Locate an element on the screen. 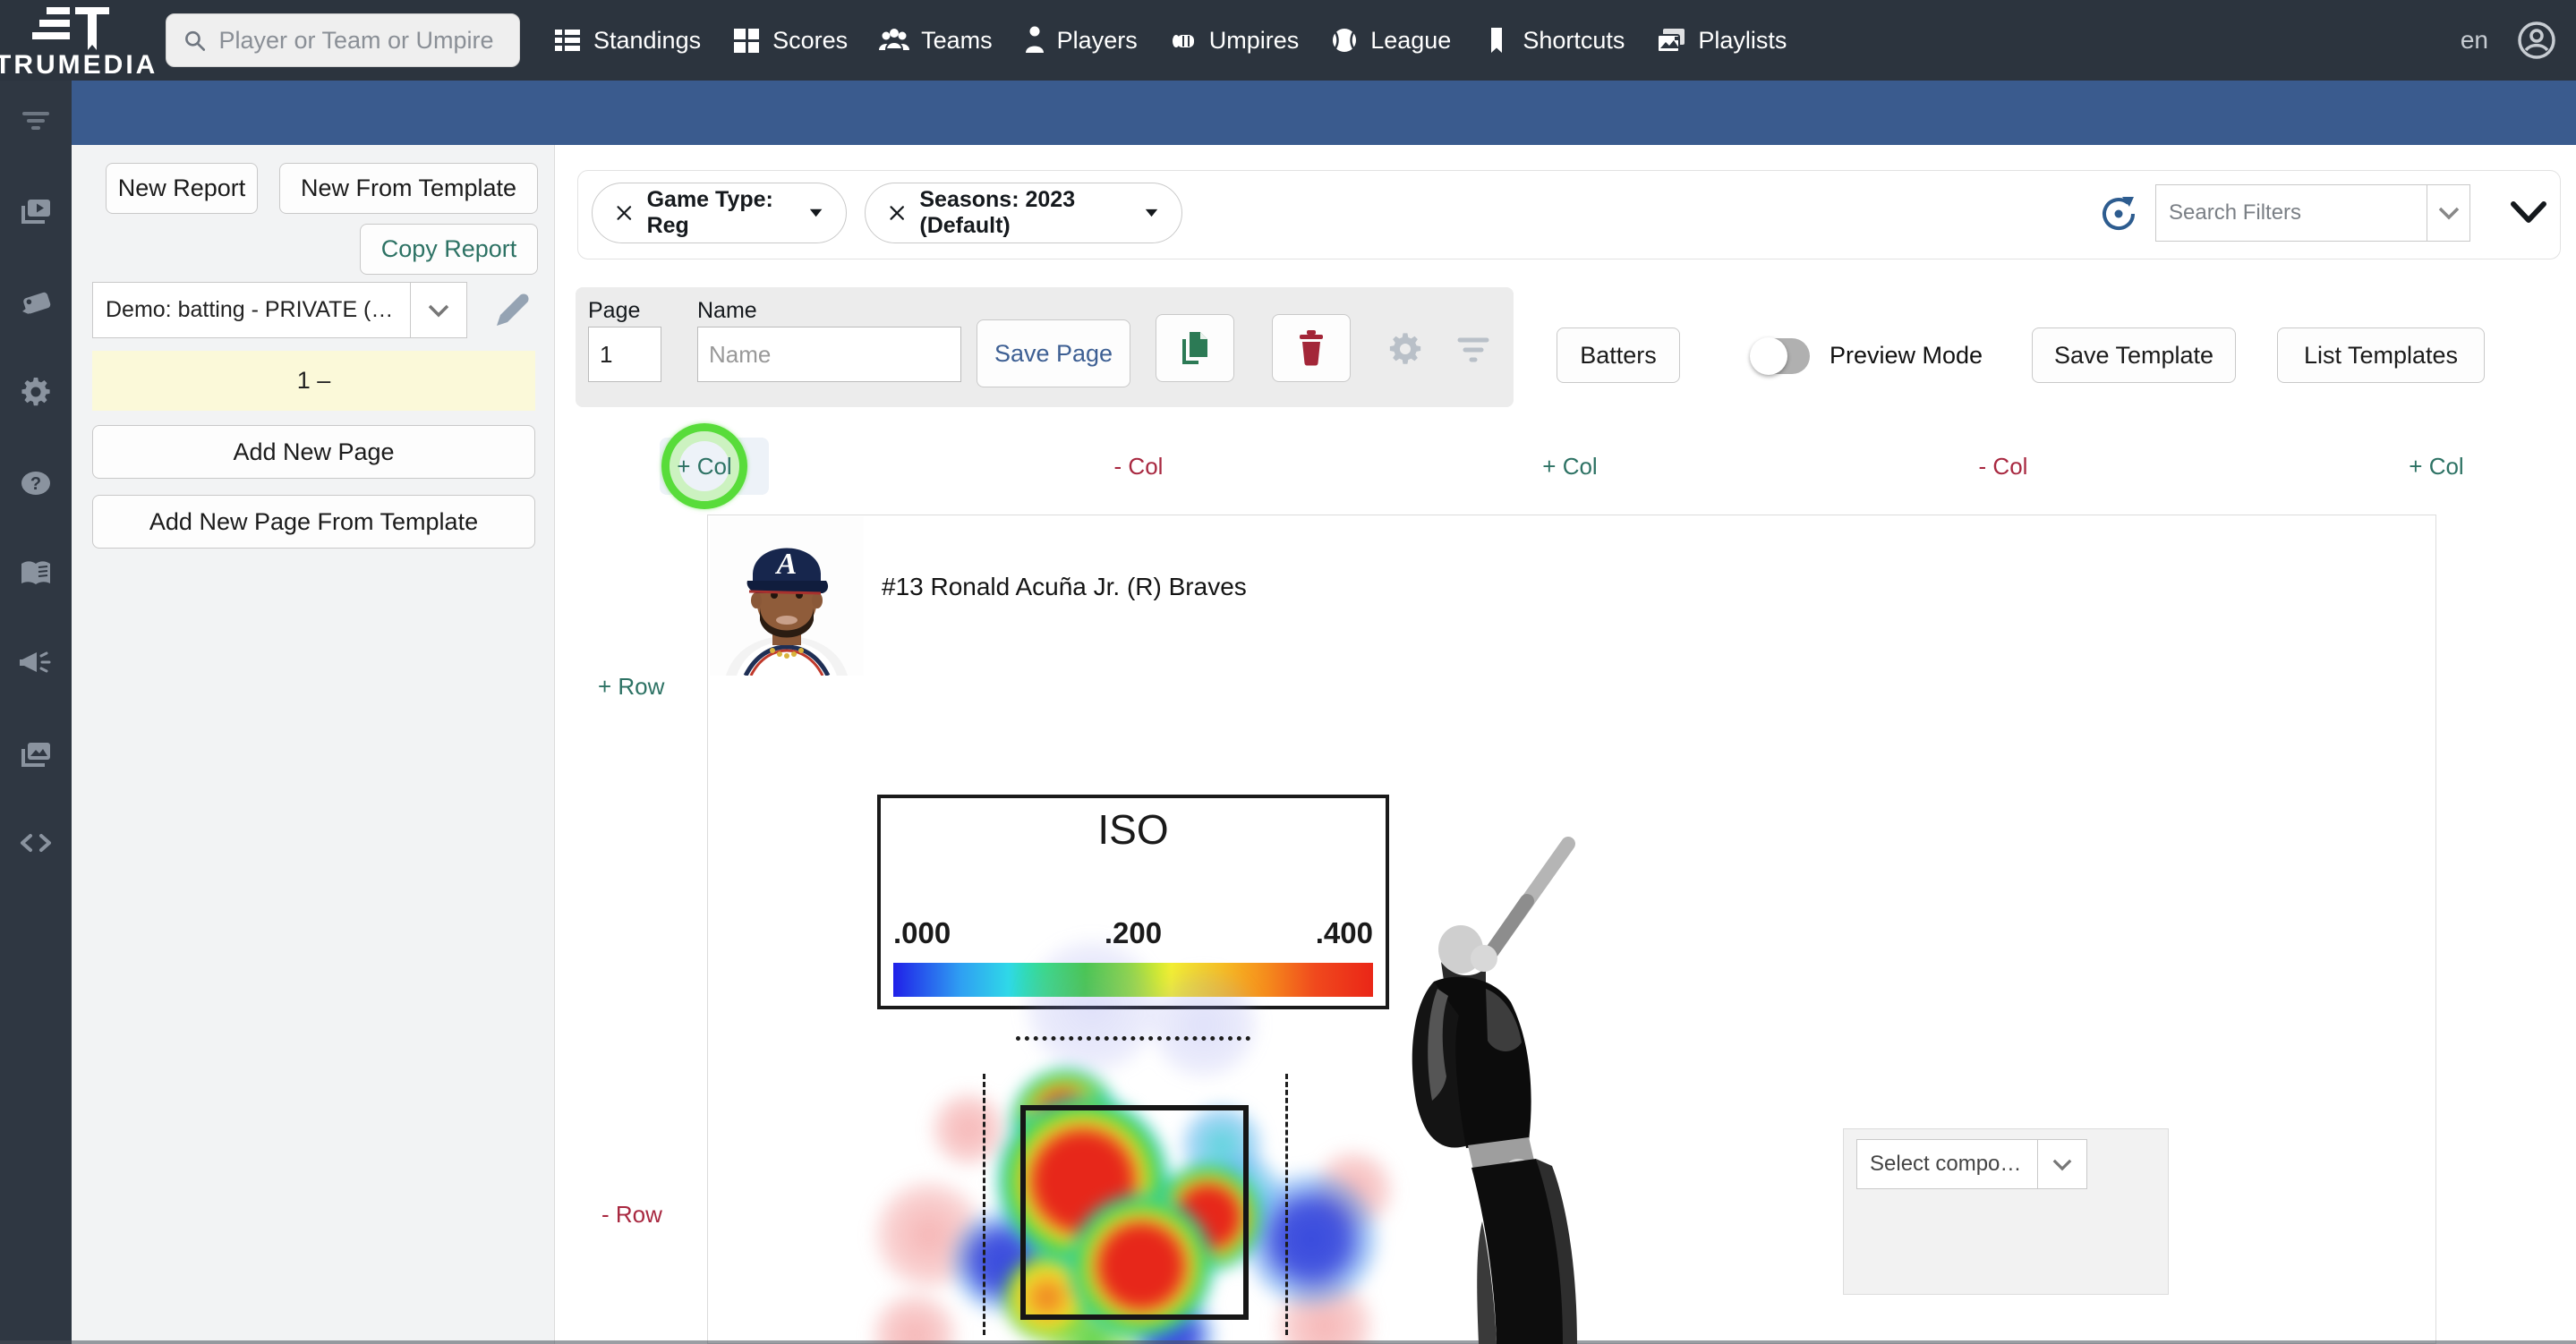 The height and width of the screenshot is (1344, 2576). umpires-icon is located at coordinates (1183, 41).